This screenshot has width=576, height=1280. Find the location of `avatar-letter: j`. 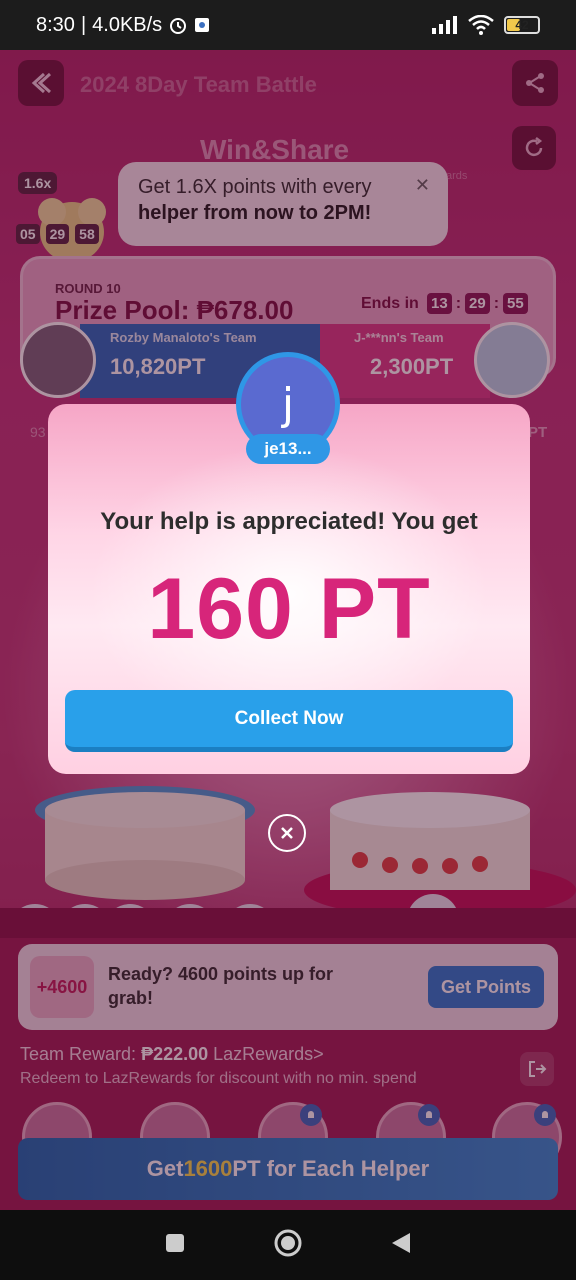

avatar-letter: j is located at coordinates (288, 404).